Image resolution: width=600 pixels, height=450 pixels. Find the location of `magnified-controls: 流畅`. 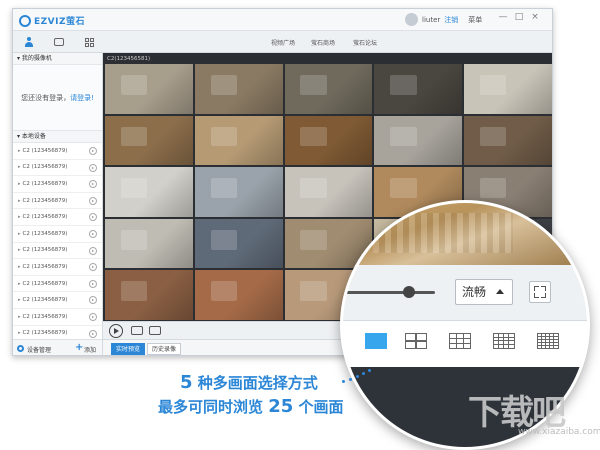

magnified-controls: 流畅 is located at coordinates (465, 293).